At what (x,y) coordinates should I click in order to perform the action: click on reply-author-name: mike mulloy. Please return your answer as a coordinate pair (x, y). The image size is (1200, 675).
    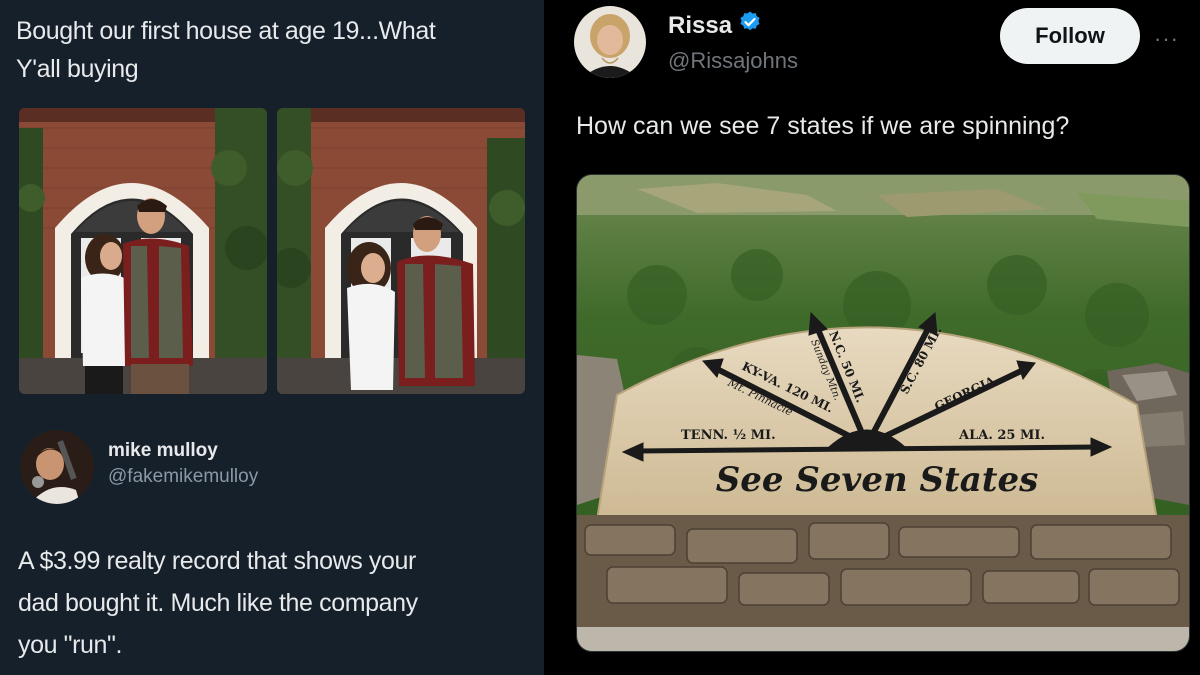
    Looking at the image, I should click on (163, 451).